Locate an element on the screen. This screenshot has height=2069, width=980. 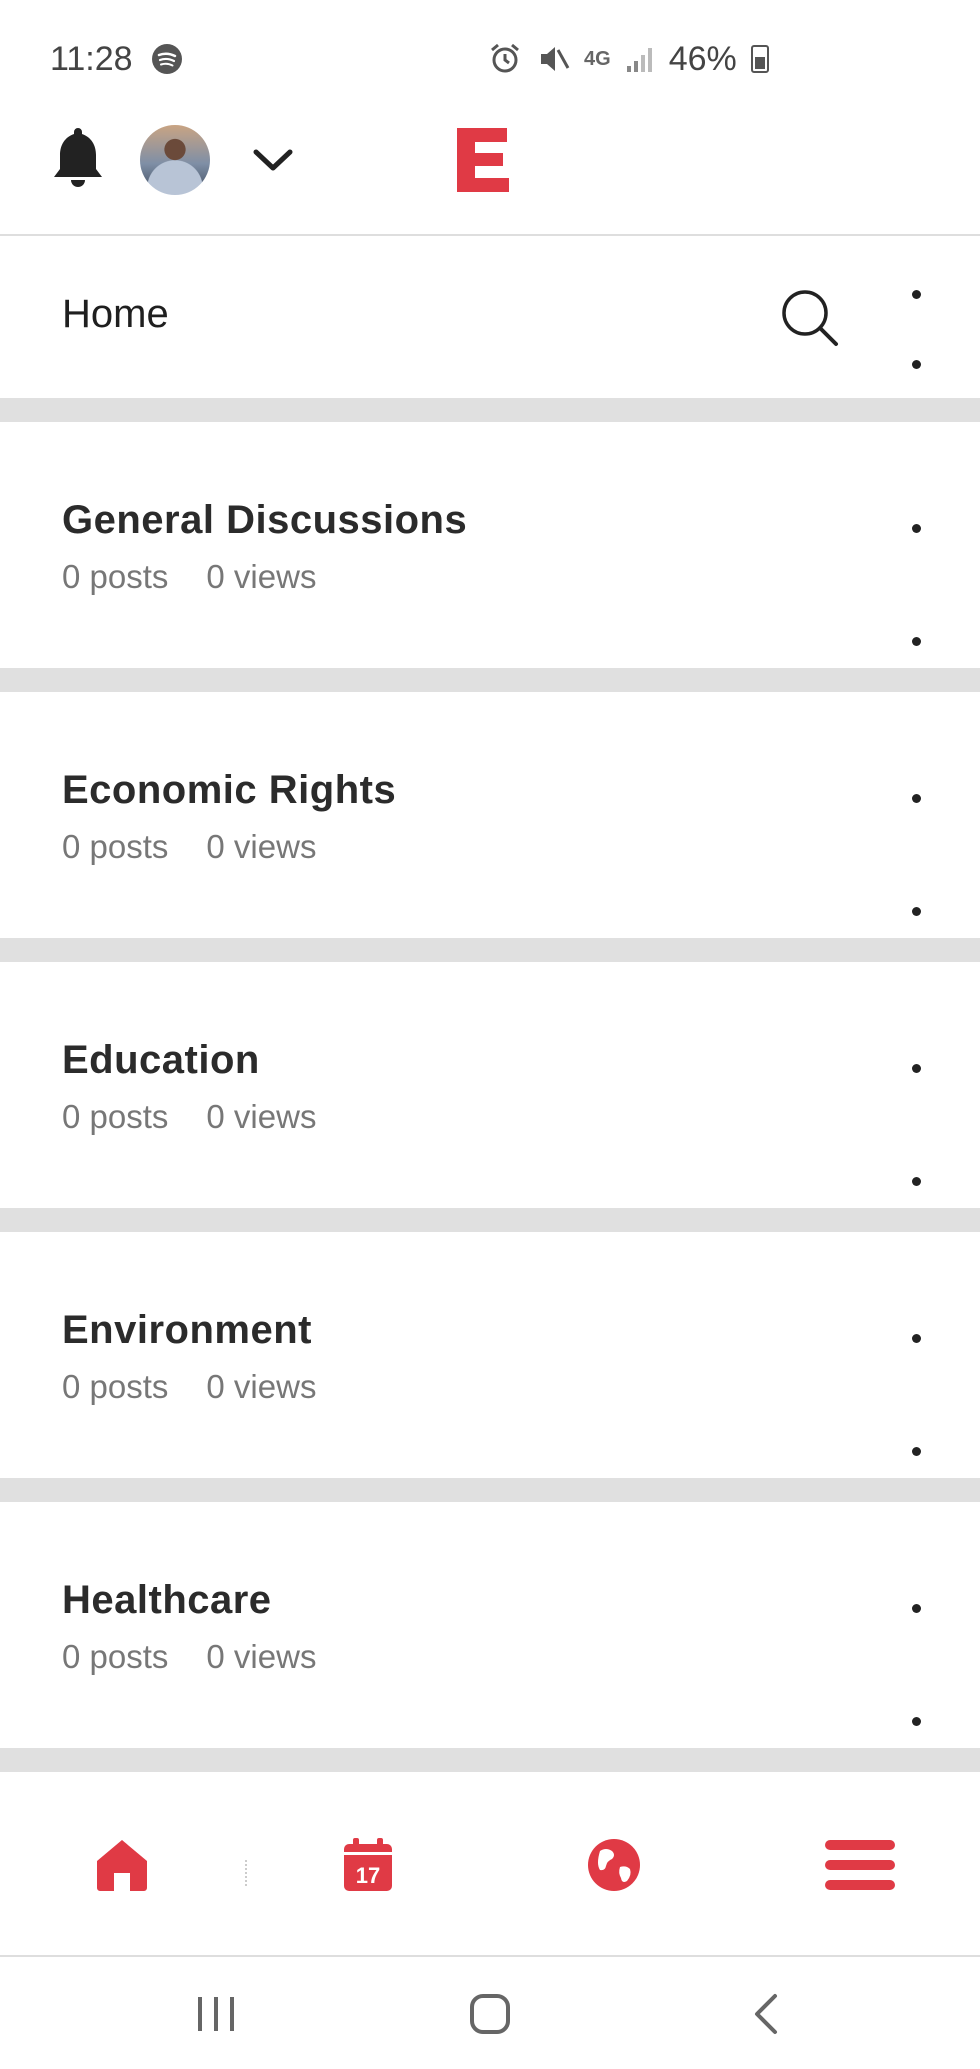
app-bar is located at coordinates (490, 177).